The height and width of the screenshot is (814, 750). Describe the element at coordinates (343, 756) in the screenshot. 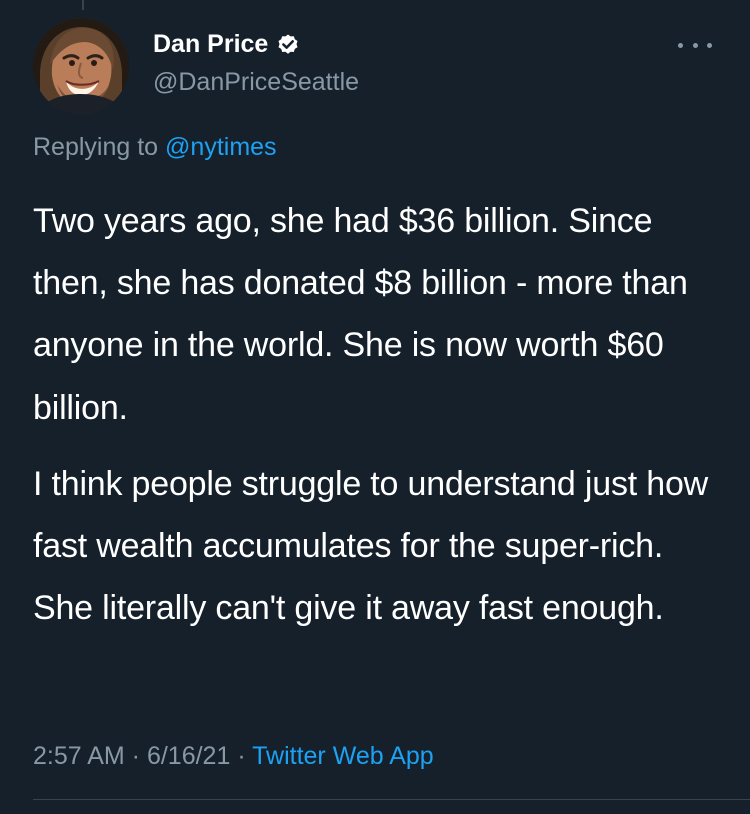

I see `source-app-link: Twitter Web App` at that location.